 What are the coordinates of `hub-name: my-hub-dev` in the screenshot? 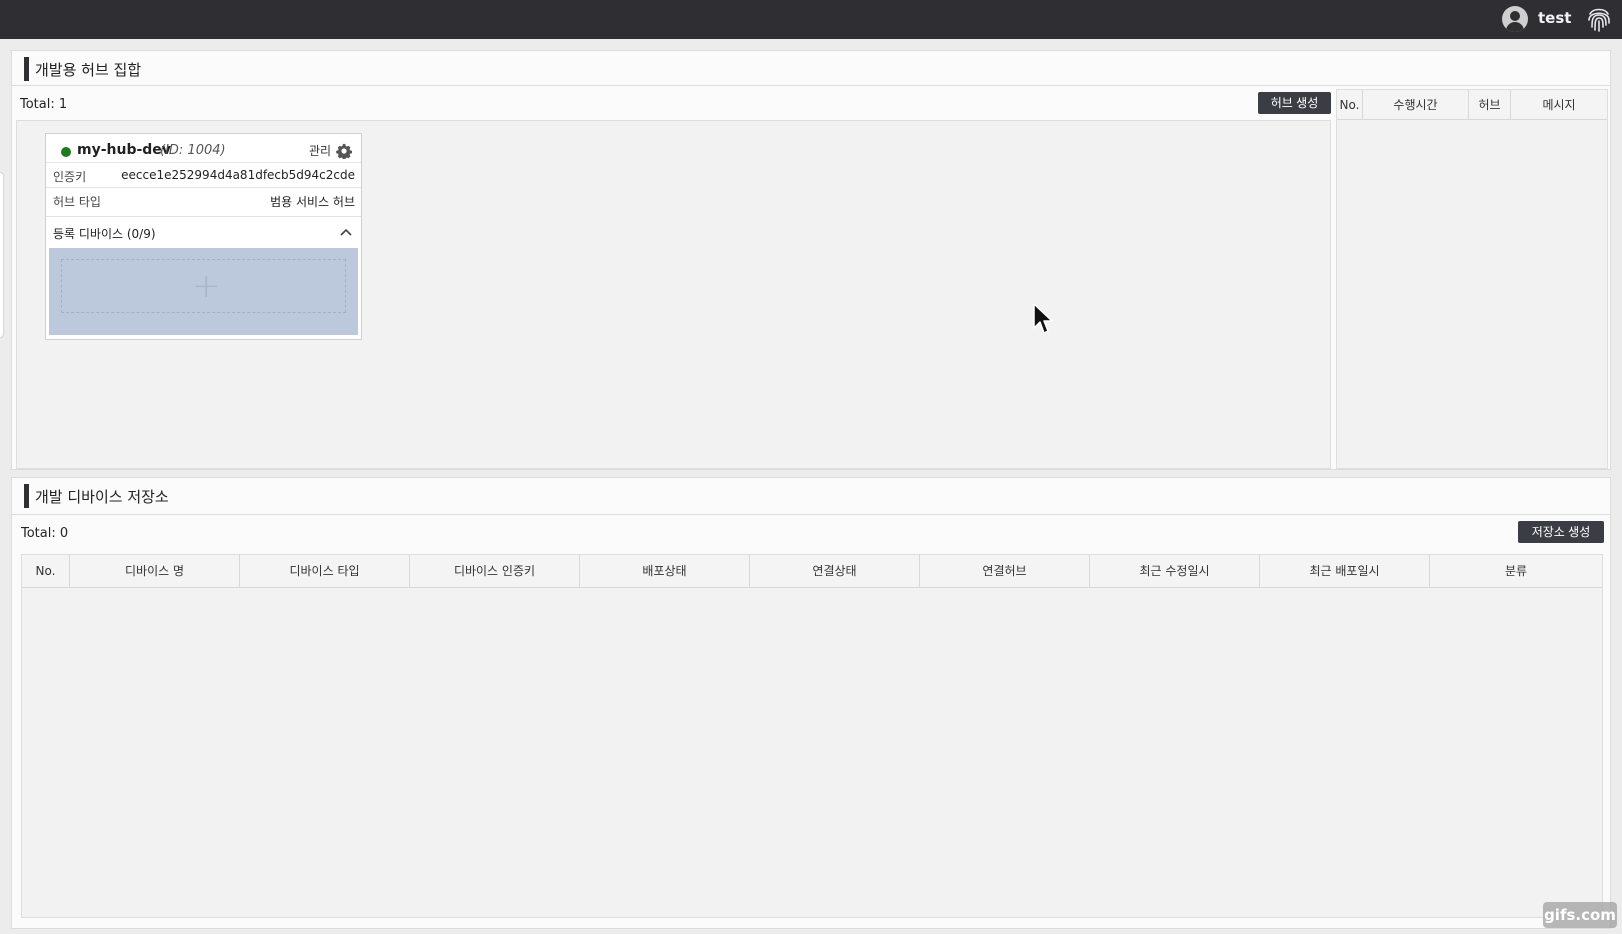 It's located at (124, 150).